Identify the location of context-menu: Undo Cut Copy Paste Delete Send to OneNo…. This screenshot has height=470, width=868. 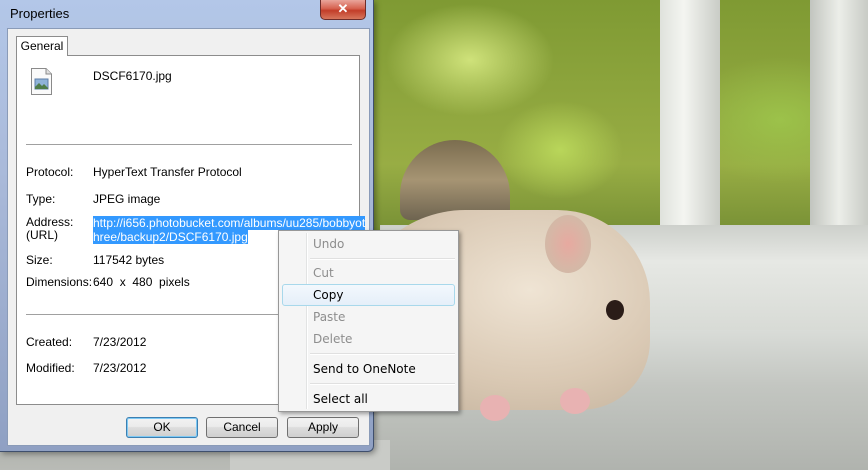
(368, 321).